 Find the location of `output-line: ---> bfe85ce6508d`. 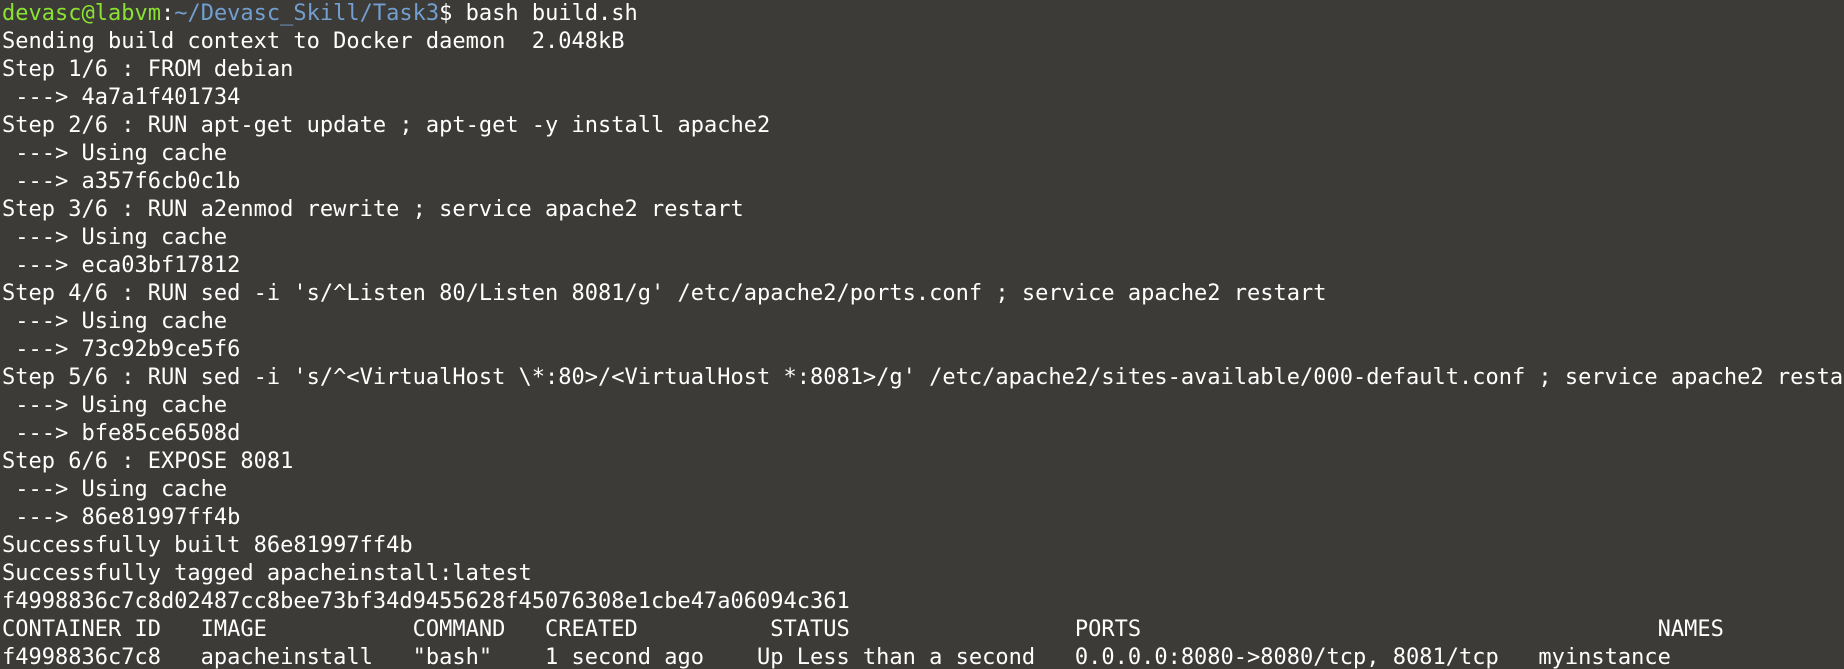

output-line: ---> bfe85ce6508d is located at coordinates (121, 433).